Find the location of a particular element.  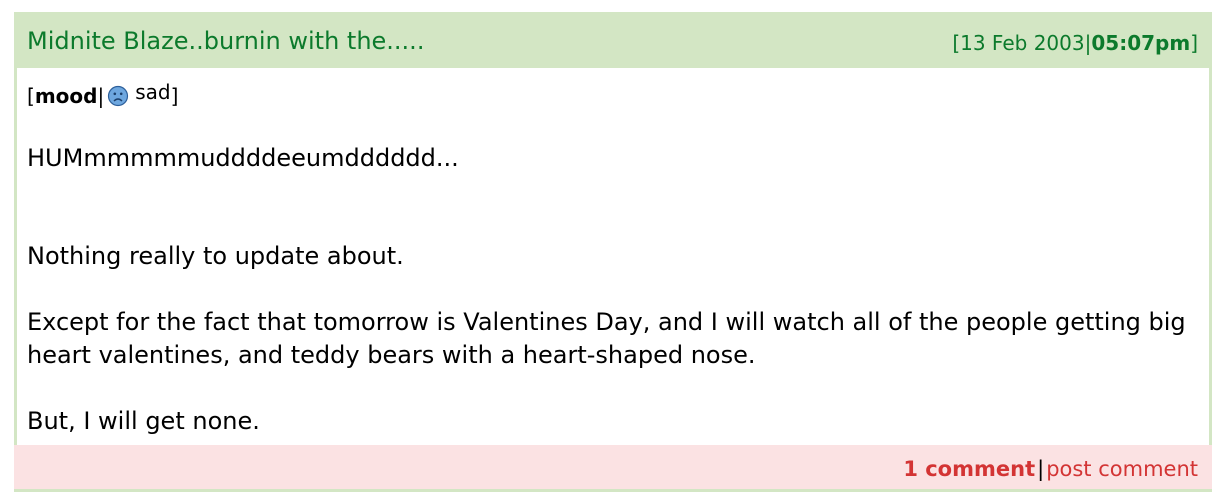

post-comment-link: post comment is located at coordinates (1122, 469).